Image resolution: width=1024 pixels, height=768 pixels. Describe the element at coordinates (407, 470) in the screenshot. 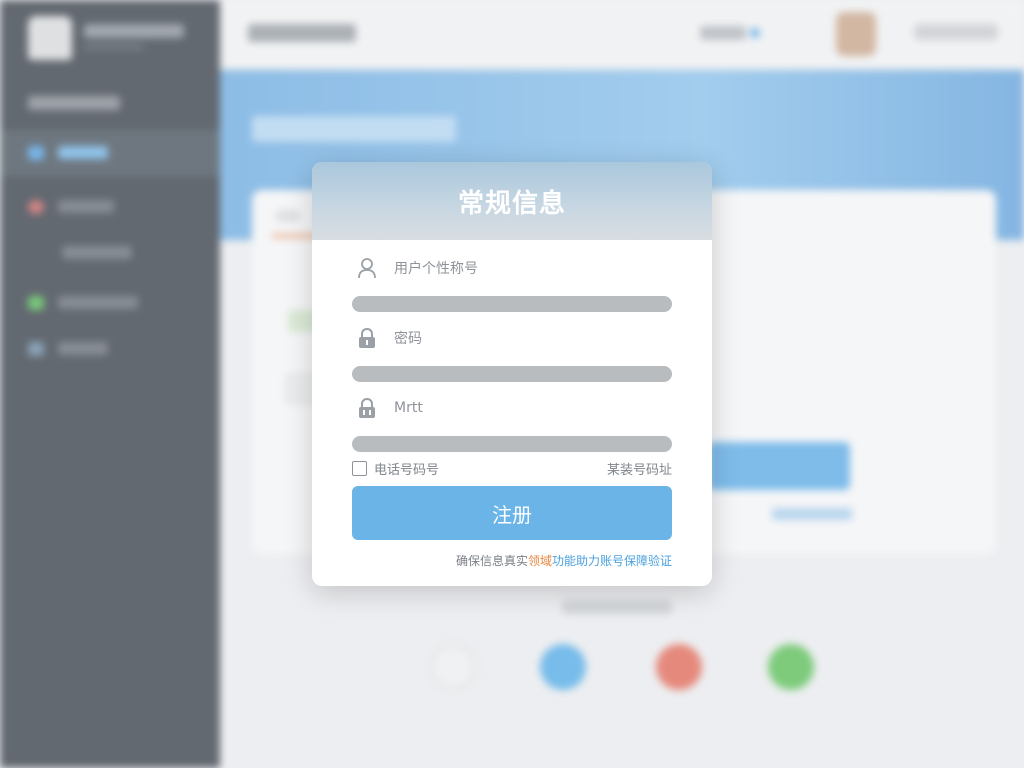

I see `phone-option-label: 电话号码号` at that location.